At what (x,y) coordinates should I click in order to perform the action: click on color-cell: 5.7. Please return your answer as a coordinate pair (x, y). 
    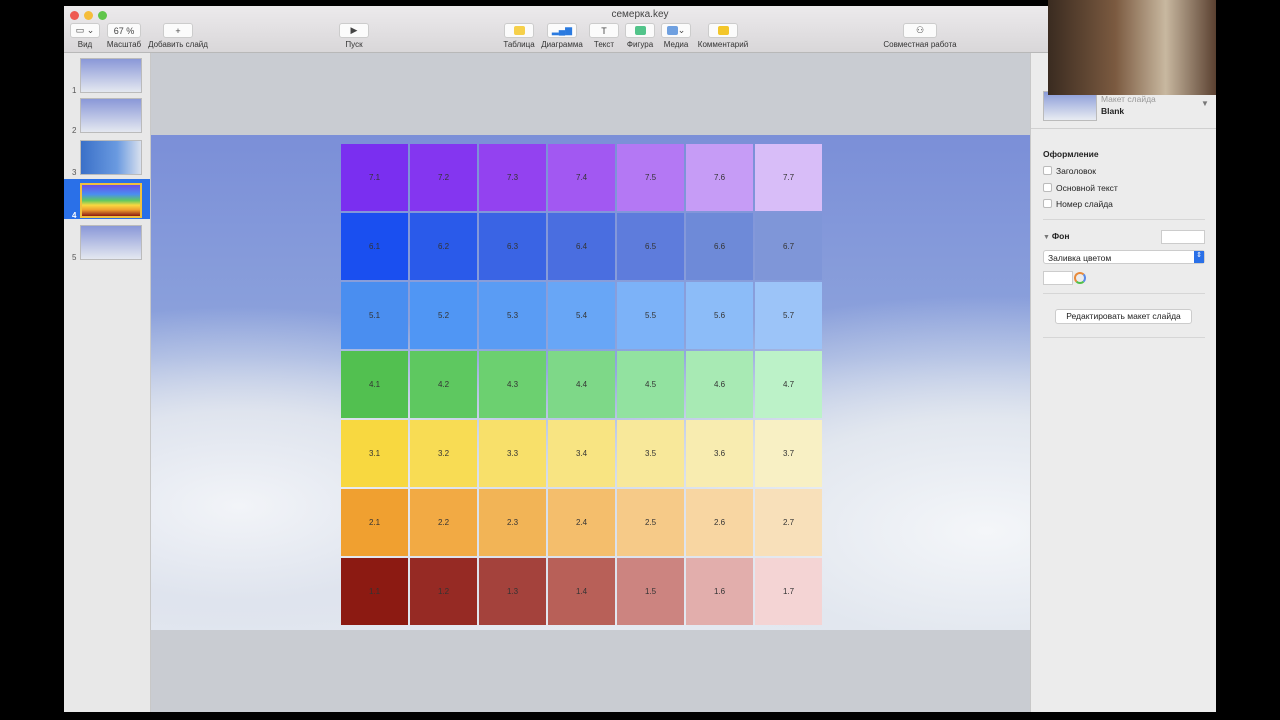
    Looking at the image, I should click on (788, 315).